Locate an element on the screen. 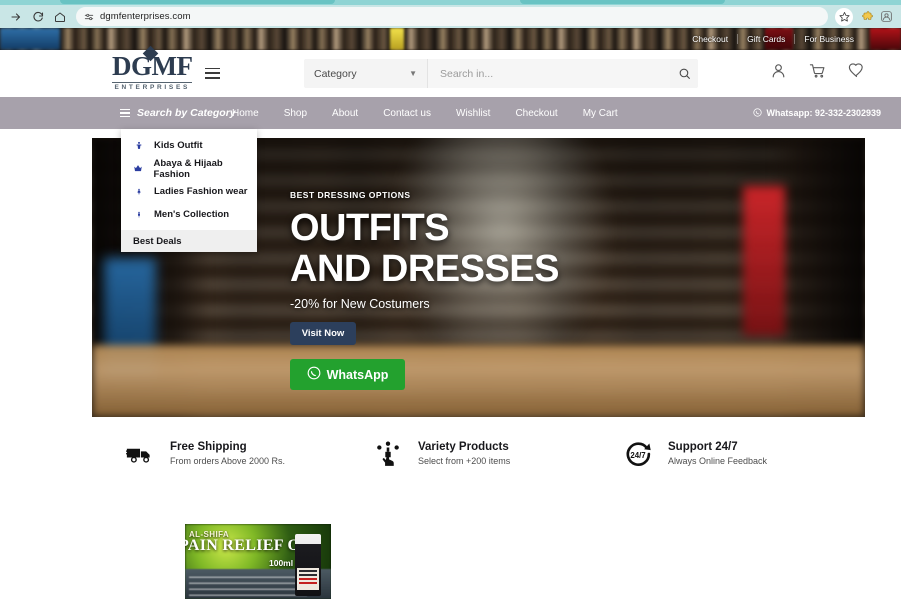 This screenshot has width=901, height=599. home-icon is located at coordinates (60, 17).